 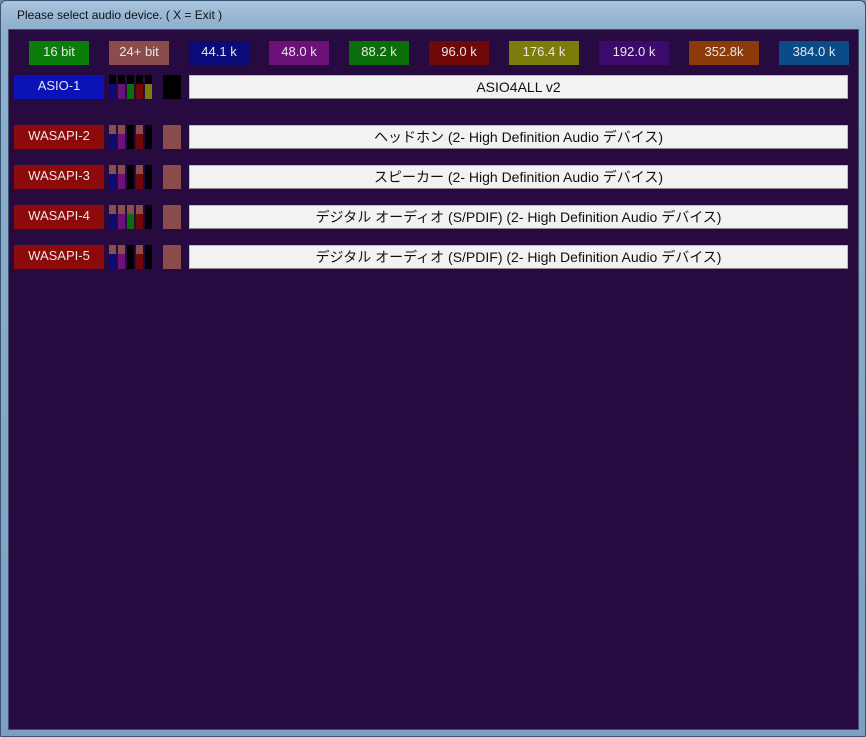 I want to click on device-id-label: WASAPI-2, so click(x=59, y=137).